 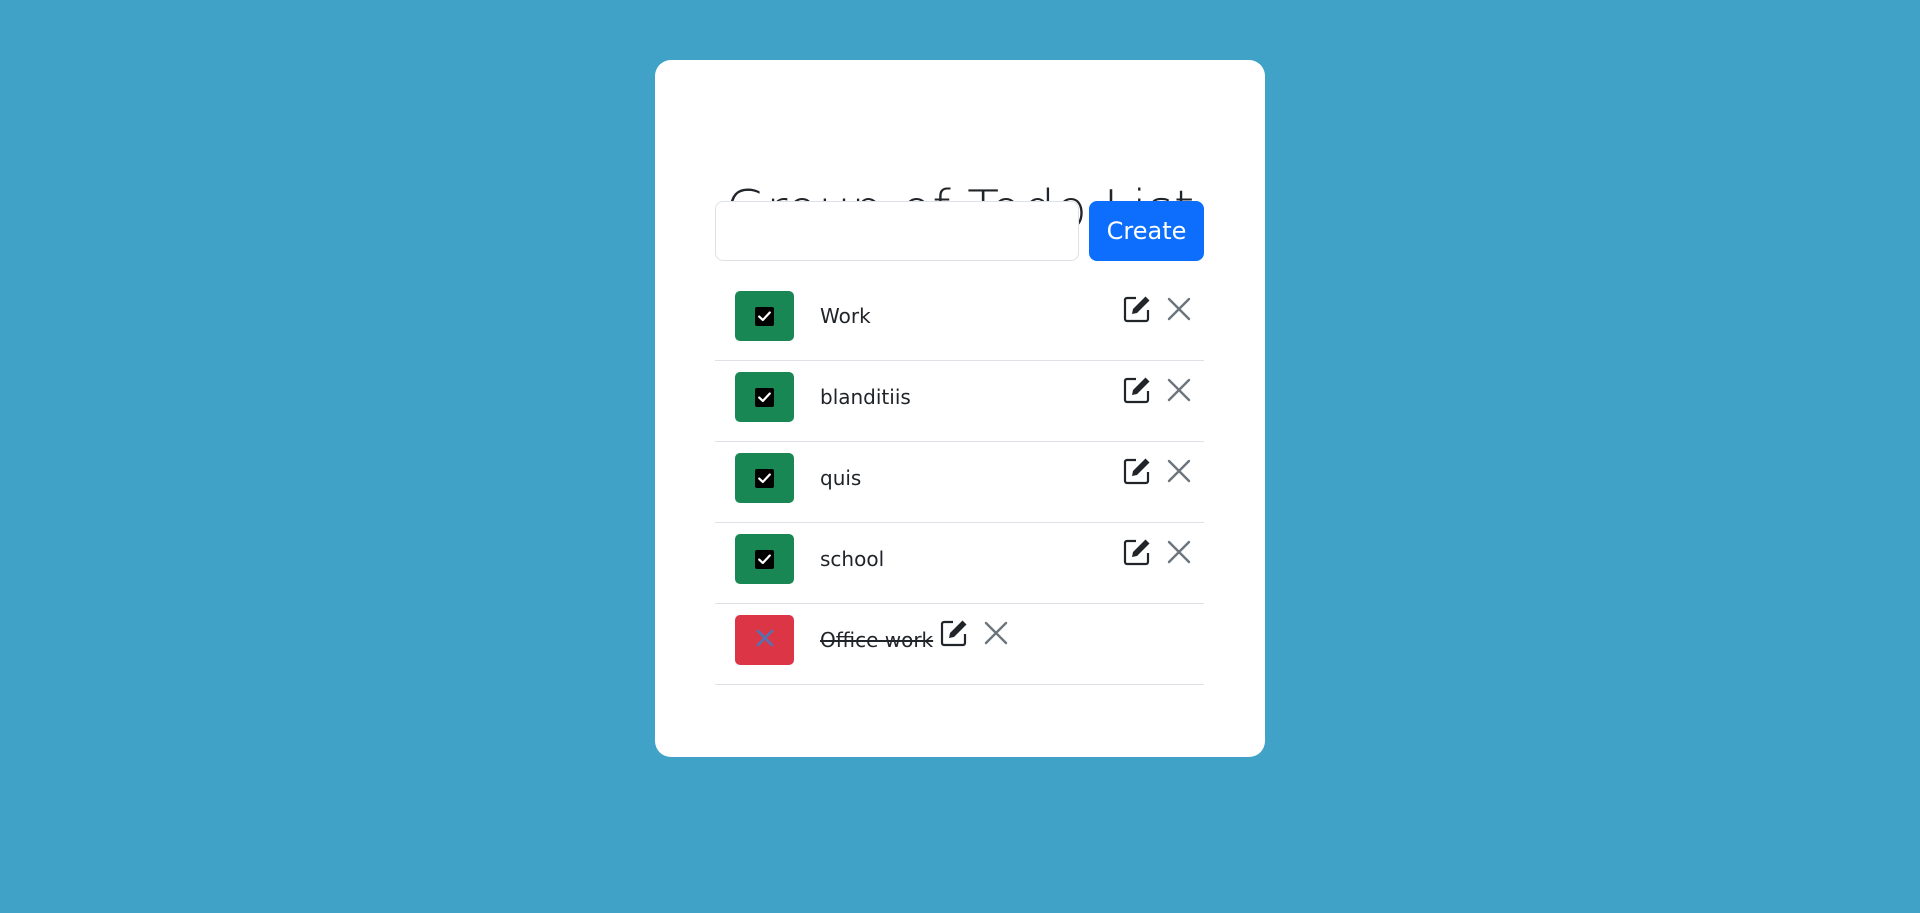 I want to click on todo-item: quis, so click(x=959, y=482).